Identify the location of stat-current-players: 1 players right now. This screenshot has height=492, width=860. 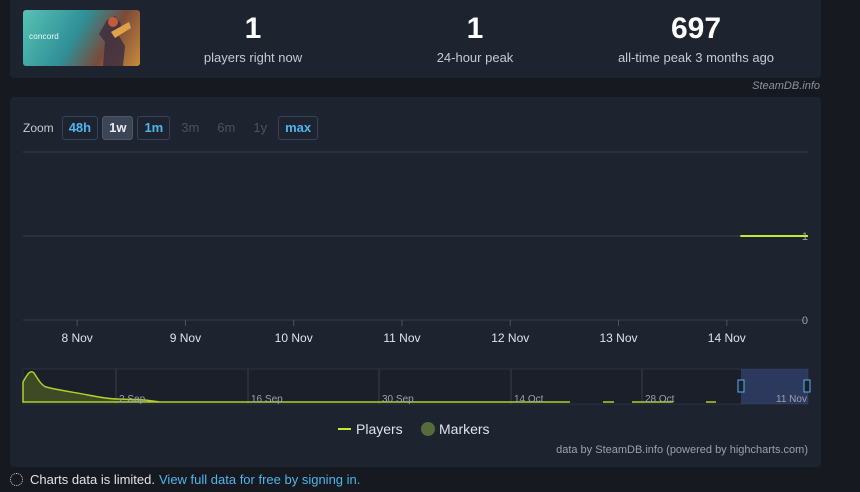
(253, 38).